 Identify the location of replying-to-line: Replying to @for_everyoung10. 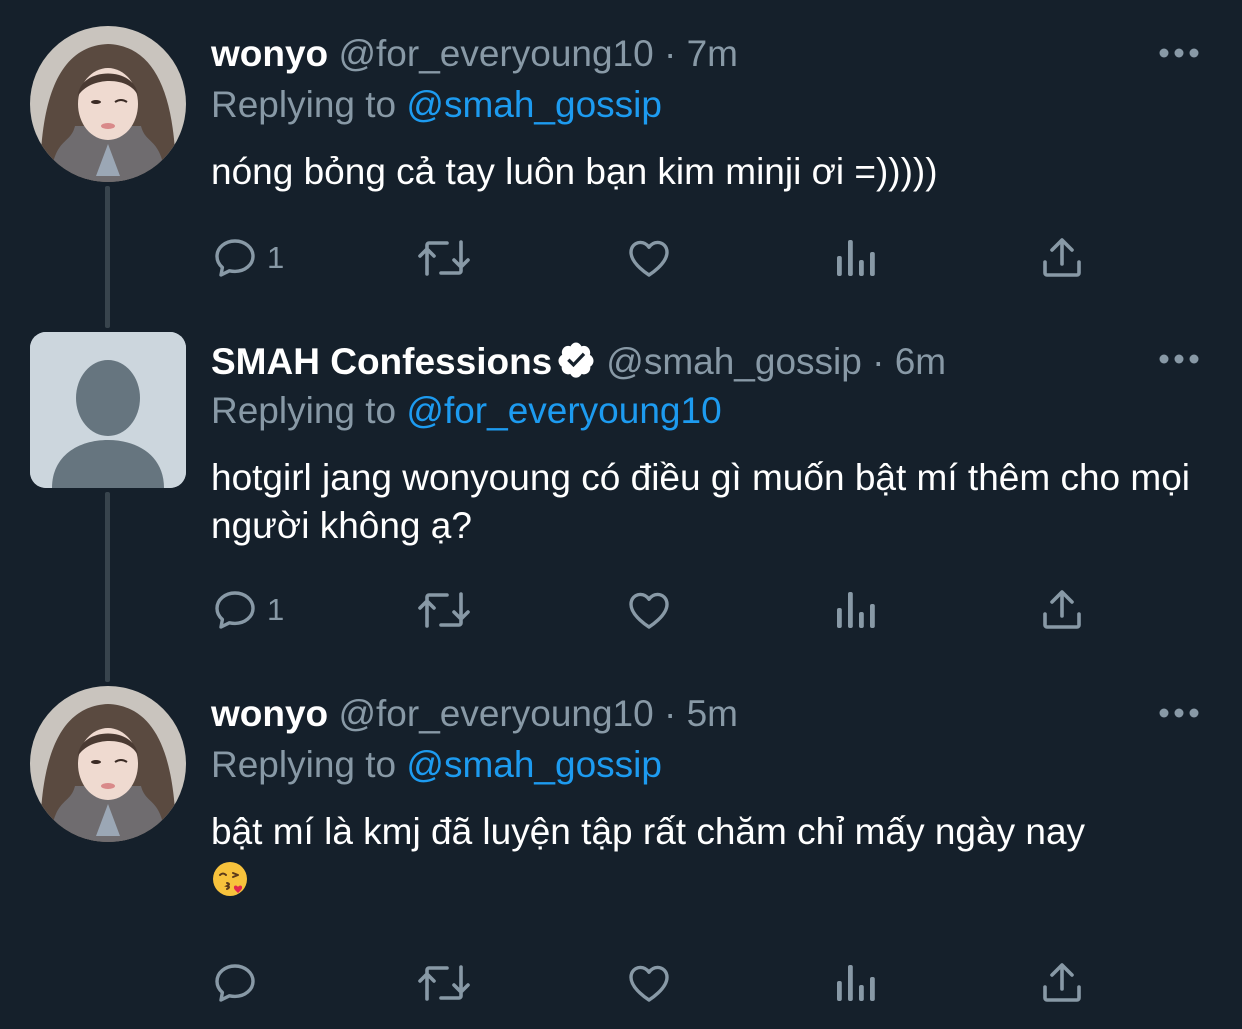
(466, 411).